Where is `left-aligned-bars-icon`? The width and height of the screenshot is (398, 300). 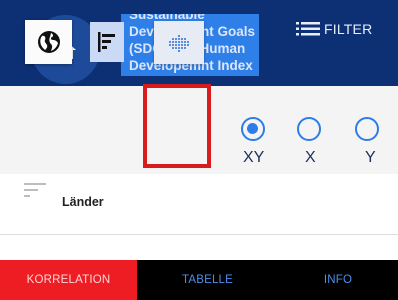
left-aligned-bars-icon is located at coordinates (106, 42).